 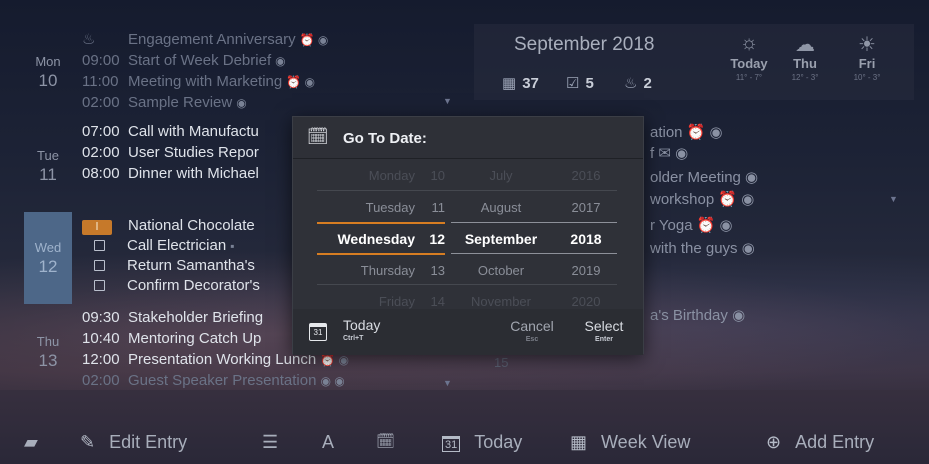 What do you see at coordinates (48, 155) in the screenshot?
I see `weekday-text: Tue` at bounding box center [48, 155].